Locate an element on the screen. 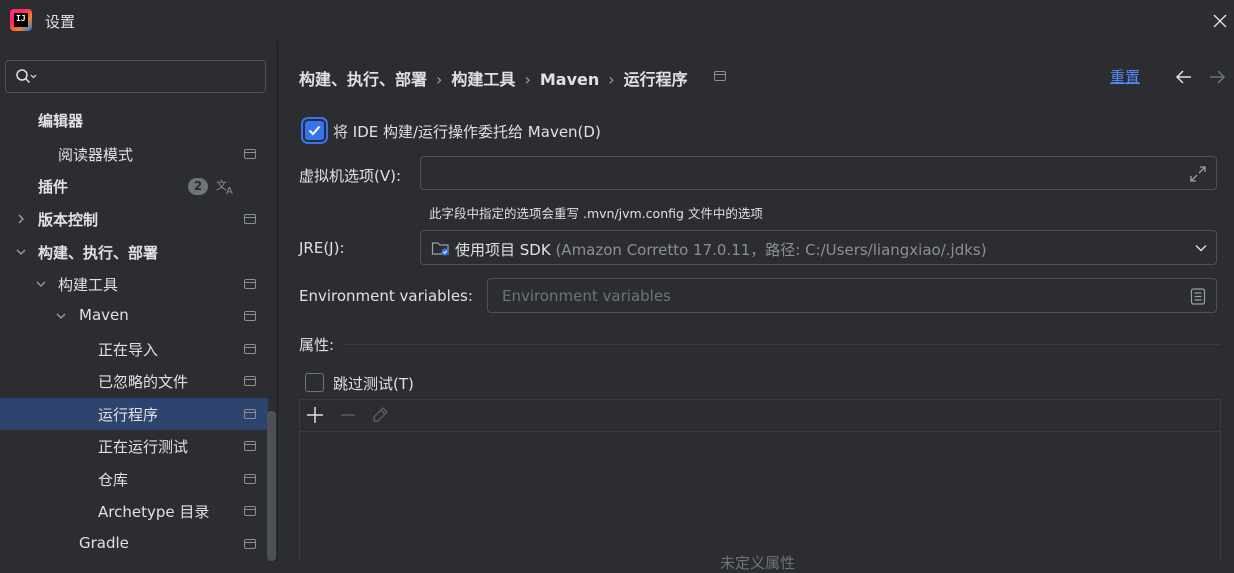 The image size is (1234, 573). vm-options-hint: 此字段中指定的选项会重写 .mvn/jvm.config 文件中的选项 is located at coordinates (596, 213).